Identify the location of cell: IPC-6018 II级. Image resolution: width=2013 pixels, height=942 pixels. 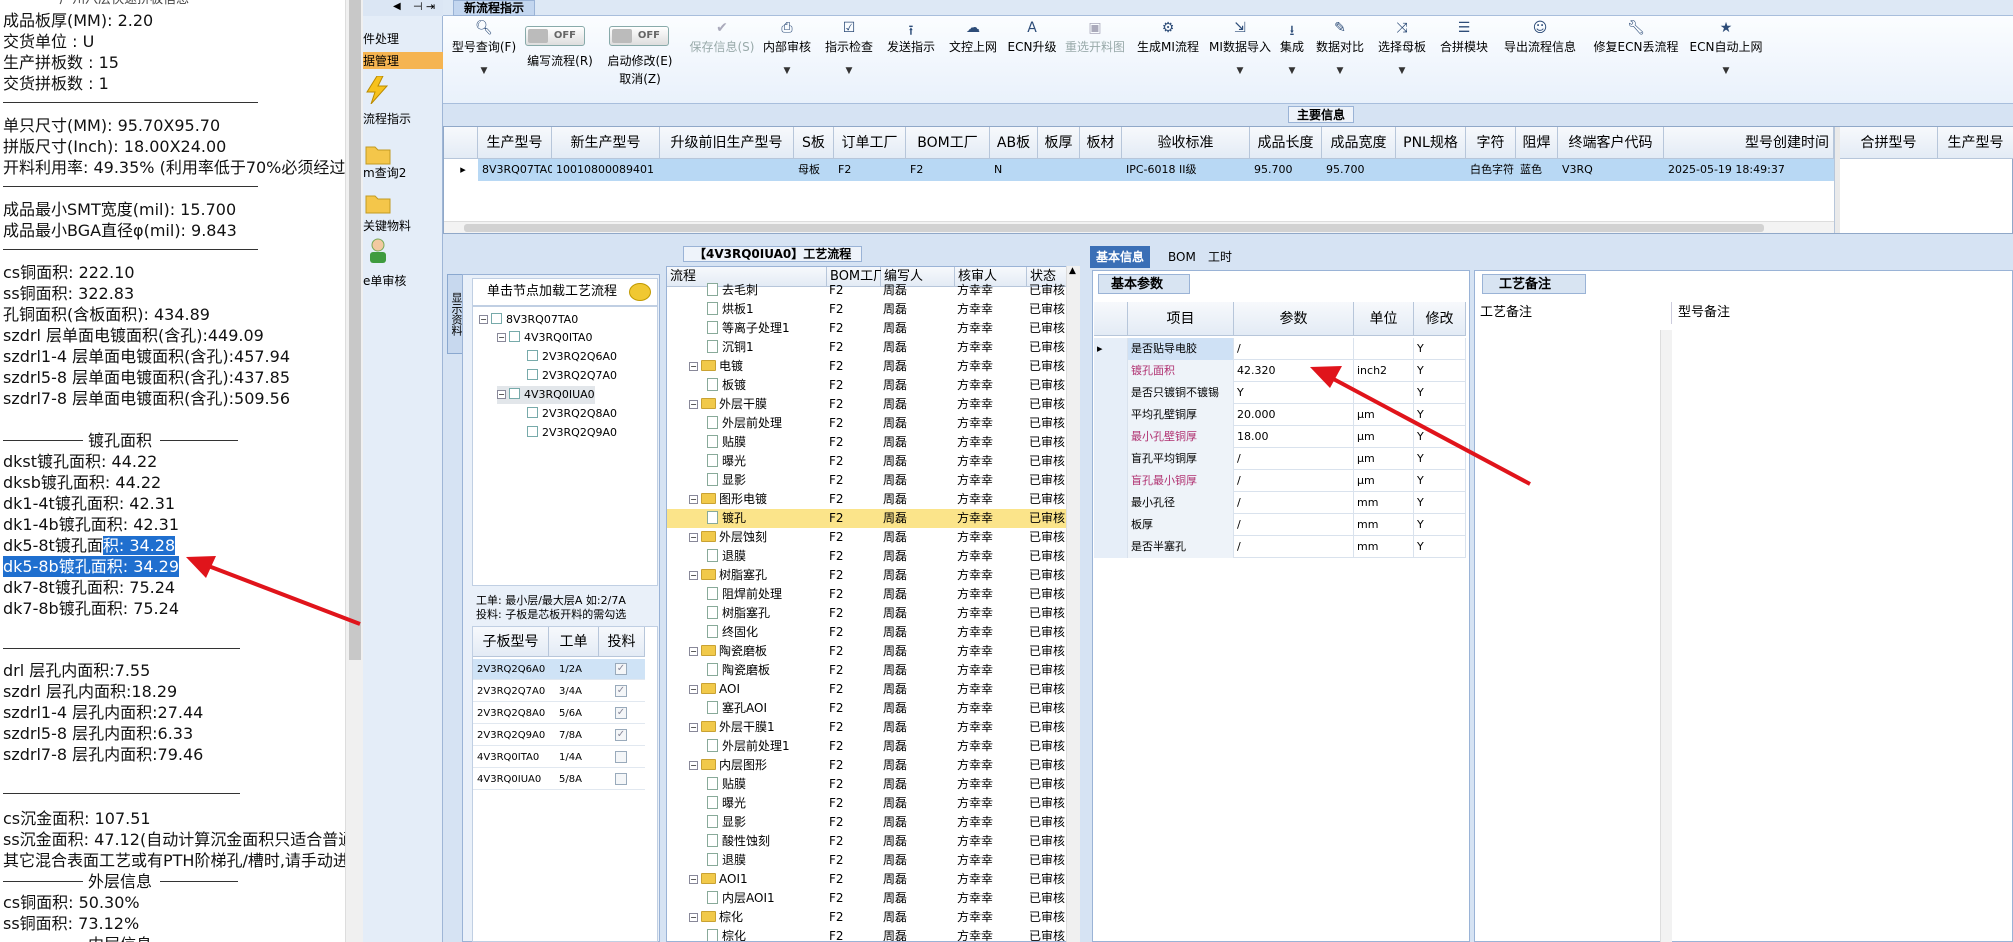
(1186, 170).